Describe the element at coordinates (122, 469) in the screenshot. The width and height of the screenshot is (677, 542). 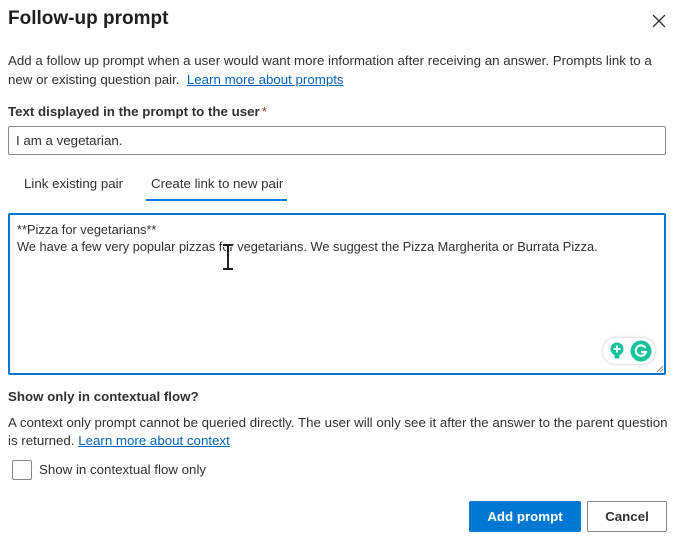
I see `contextual-flow-checkbox-label: Show in contextual flow only` at that location.